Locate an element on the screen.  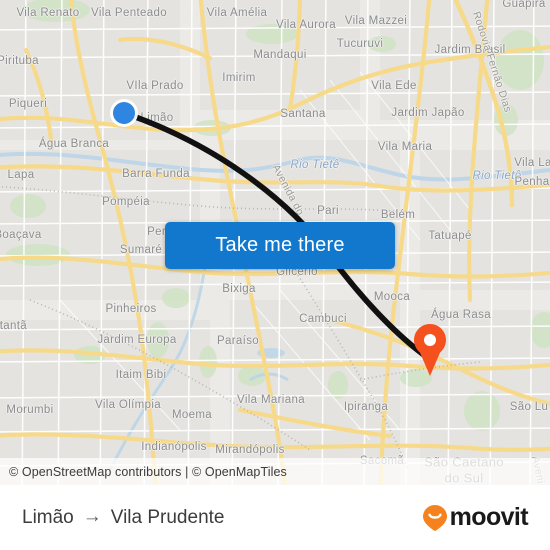
take-me-there-button: Take me there is located at coordinates (280, 245).